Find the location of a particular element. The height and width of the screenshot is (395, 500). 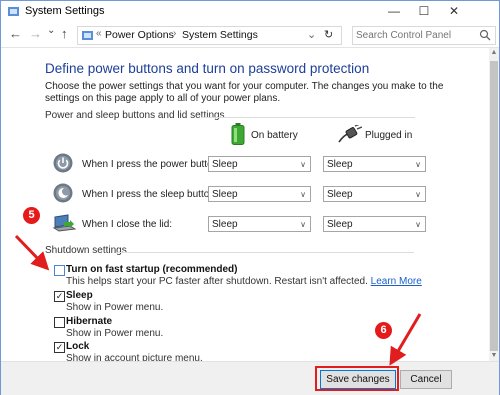

sleep-button-label: When I press the sleep button: is located at coordinates (150, 194).